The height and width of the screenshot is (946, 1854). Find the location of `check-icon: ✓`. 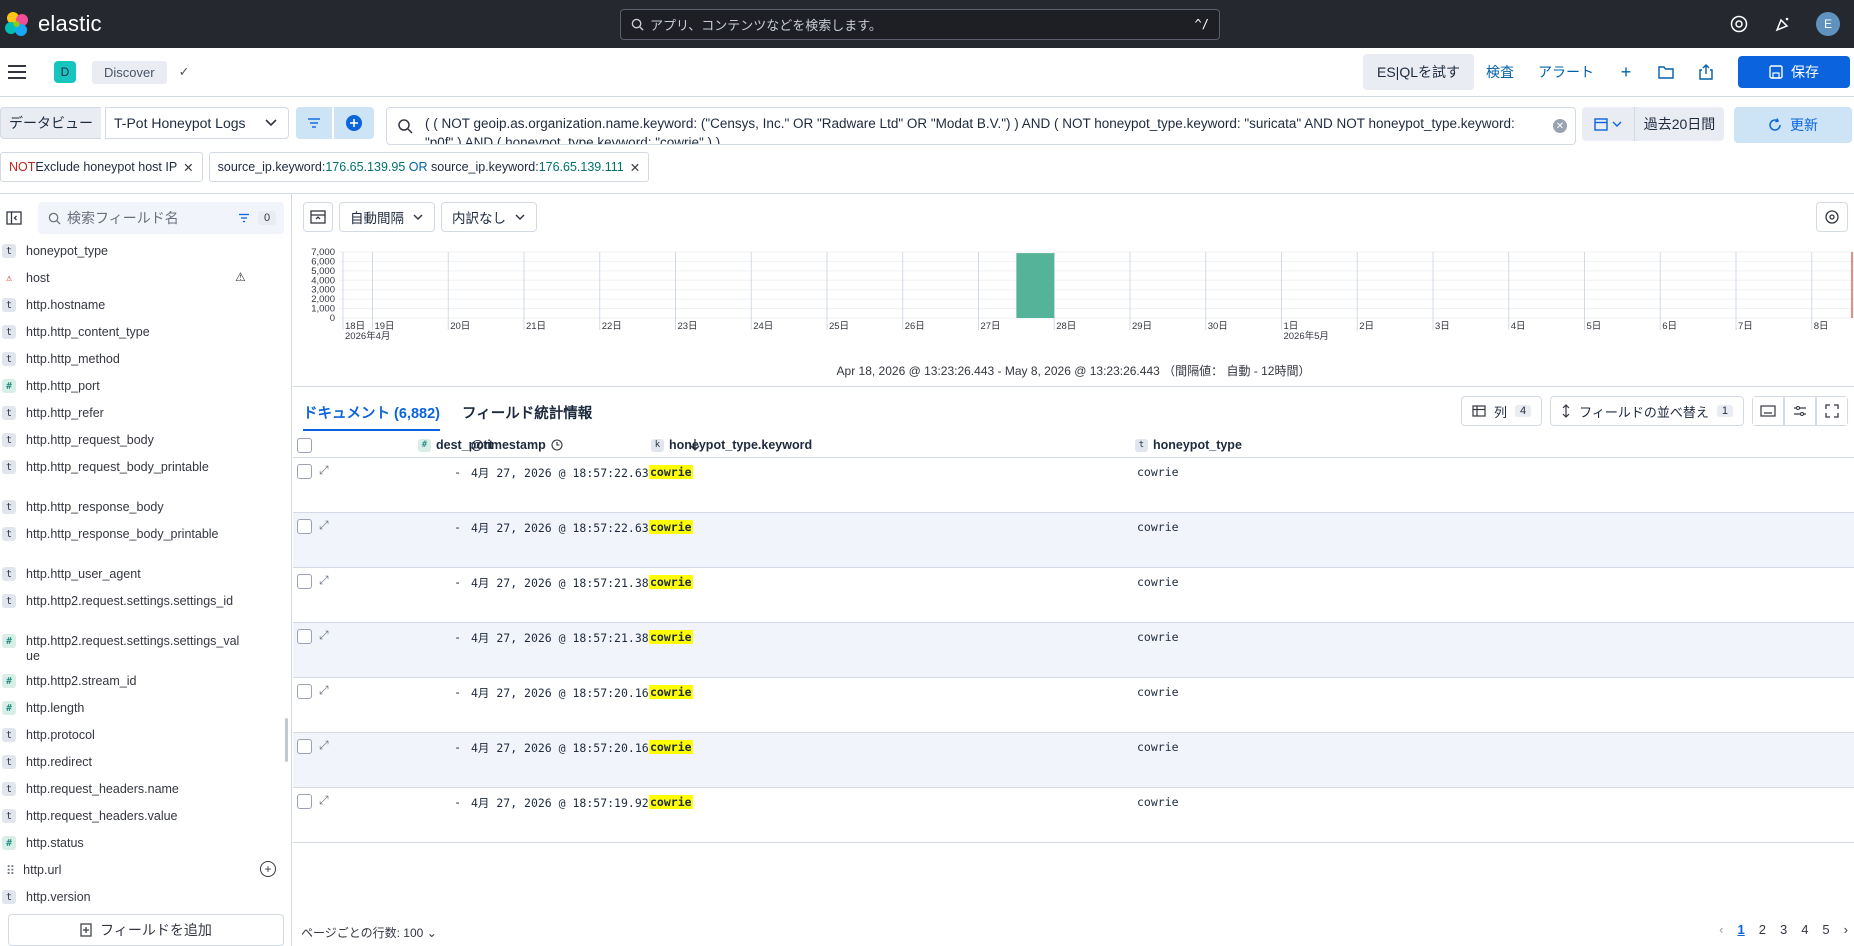

check-icon: ✓ is located at coordinates (184, 72).